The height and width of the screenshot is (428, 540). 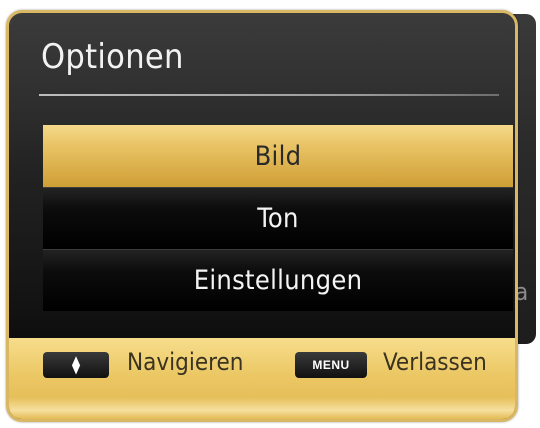 I want to click on up-down-arrows-icon: ▲ ▼, so click(x=76, y=364).